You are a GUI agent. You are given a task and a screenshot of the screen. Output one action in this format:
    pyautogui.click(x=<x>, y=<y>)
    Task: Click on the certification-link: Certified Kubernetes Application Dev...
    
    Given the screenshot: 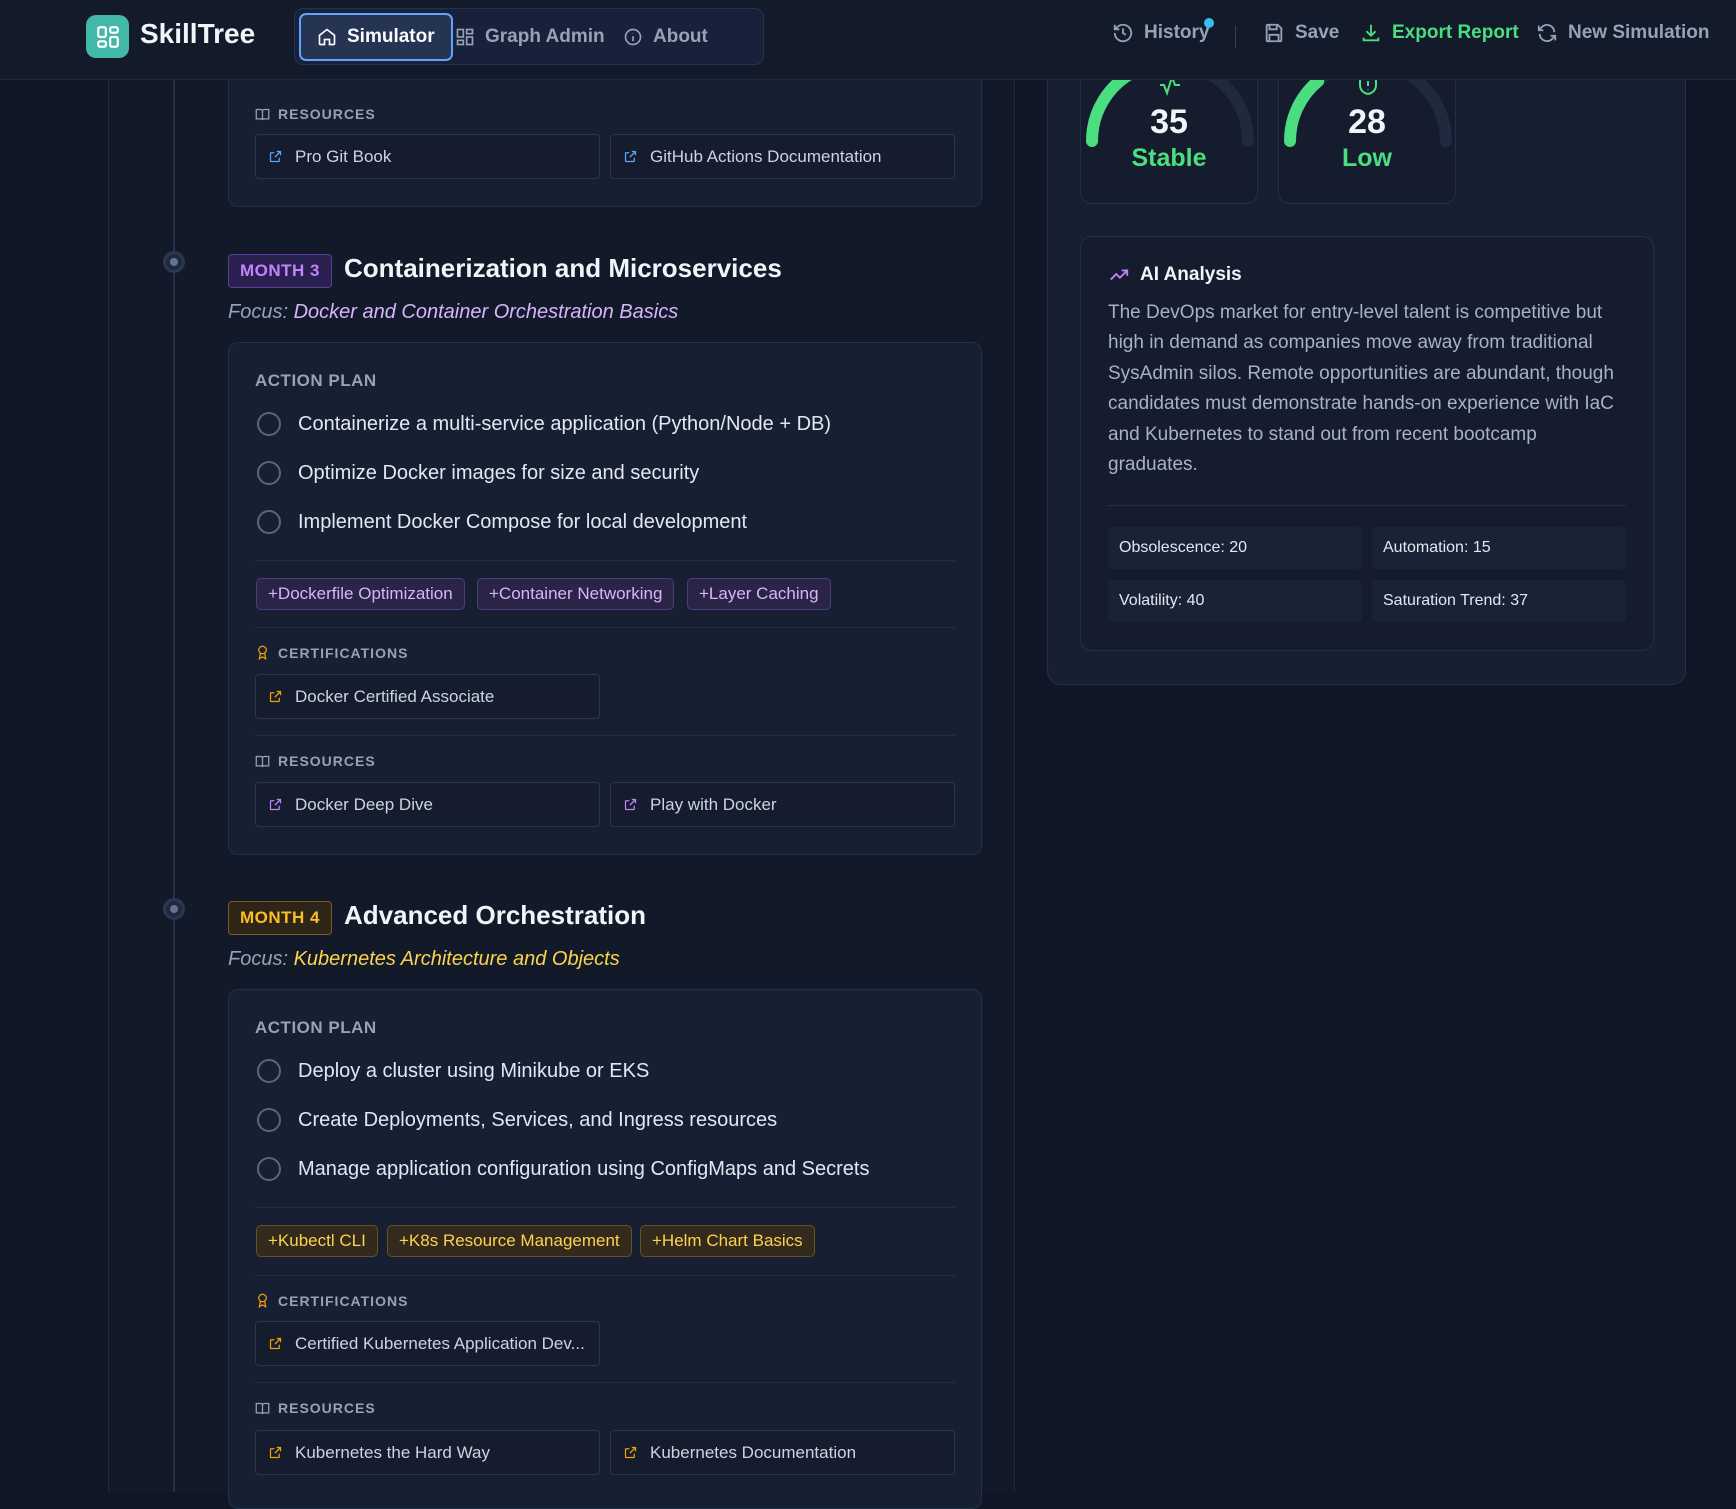 What is the action you would take?
    pyautogui.click(x=427, y=1343)
    